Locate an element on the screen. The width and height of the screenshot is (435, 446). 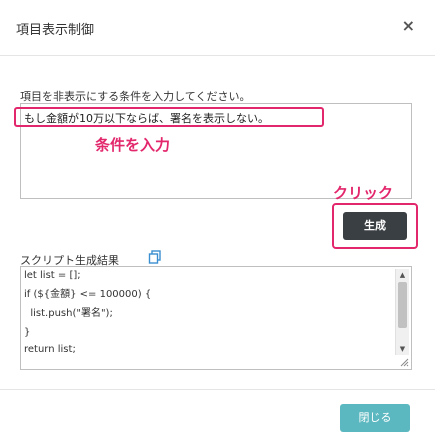
scroll-up-icon: ▲ is located at coordinates (402, 275).